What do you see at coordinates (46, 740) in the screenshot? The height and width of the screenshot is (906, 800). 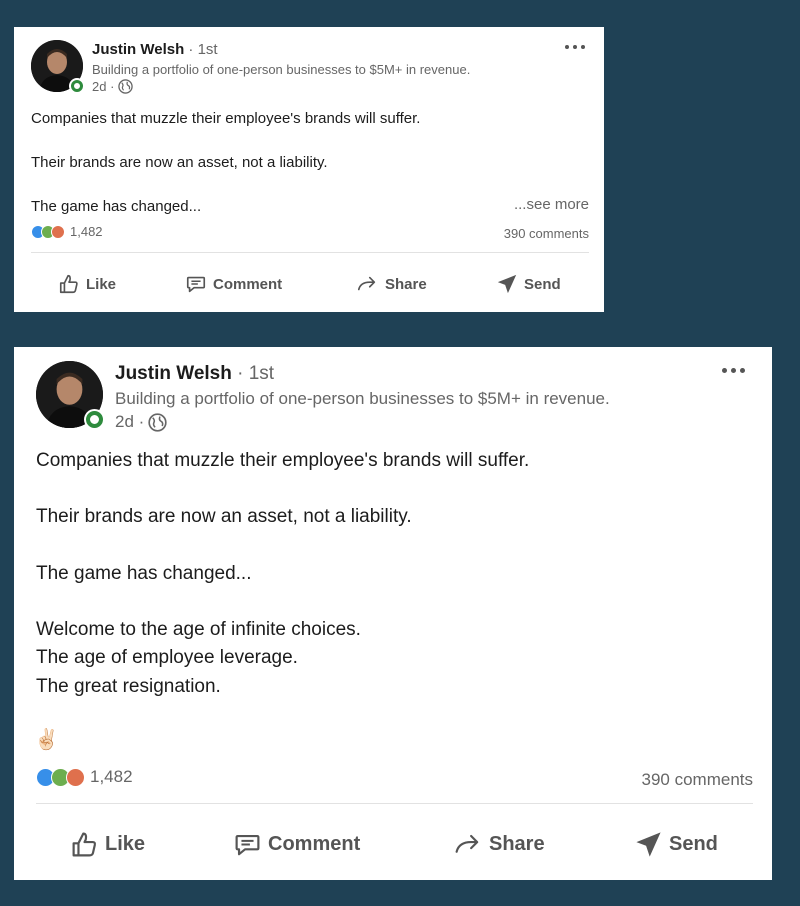 I see `victory-hand-emoji: ✌🏻` at bounding box center [46, 740].